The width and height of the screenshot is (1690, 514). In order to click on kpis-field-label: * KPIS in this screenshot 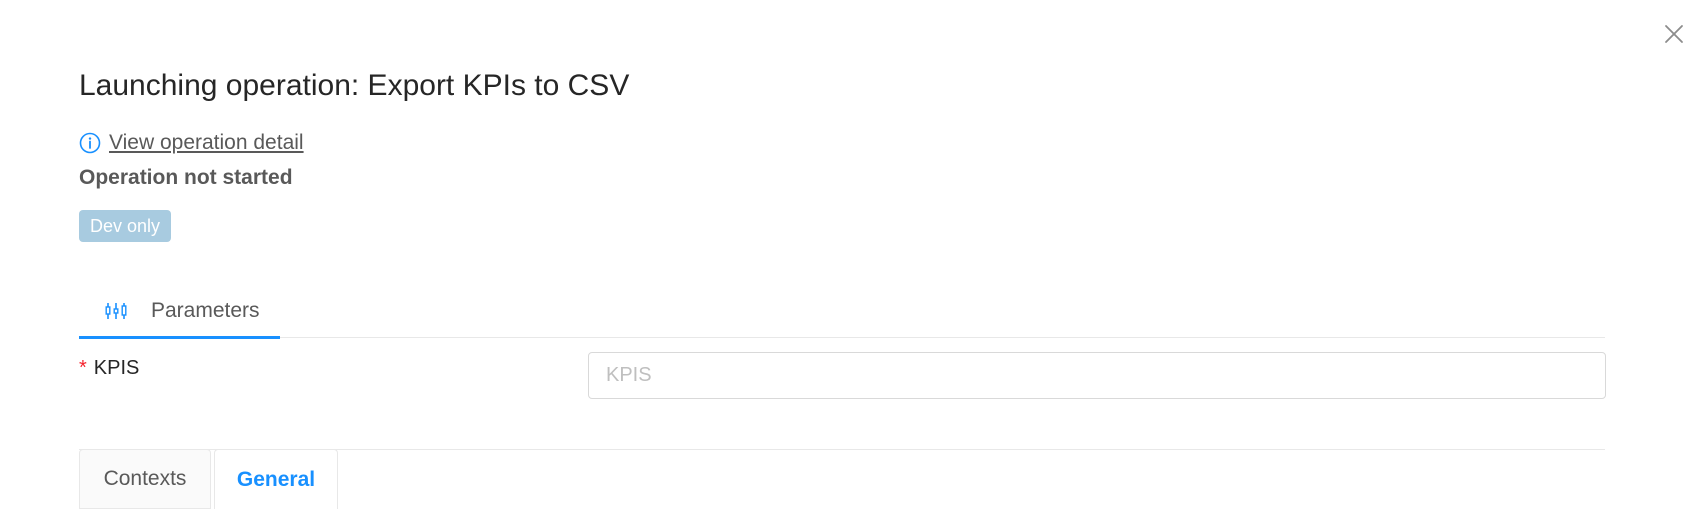, I will do `click(109, 368)`.